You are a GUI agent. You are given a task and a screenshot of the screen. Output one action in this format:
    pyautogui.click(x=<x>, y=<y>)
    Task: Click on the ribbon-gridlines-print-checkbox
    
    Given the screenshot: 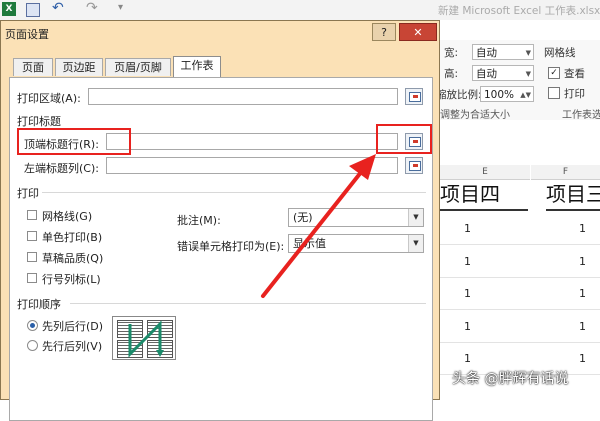 What is the action you would take?
    pyautogui.click(x=554, y=93)
    